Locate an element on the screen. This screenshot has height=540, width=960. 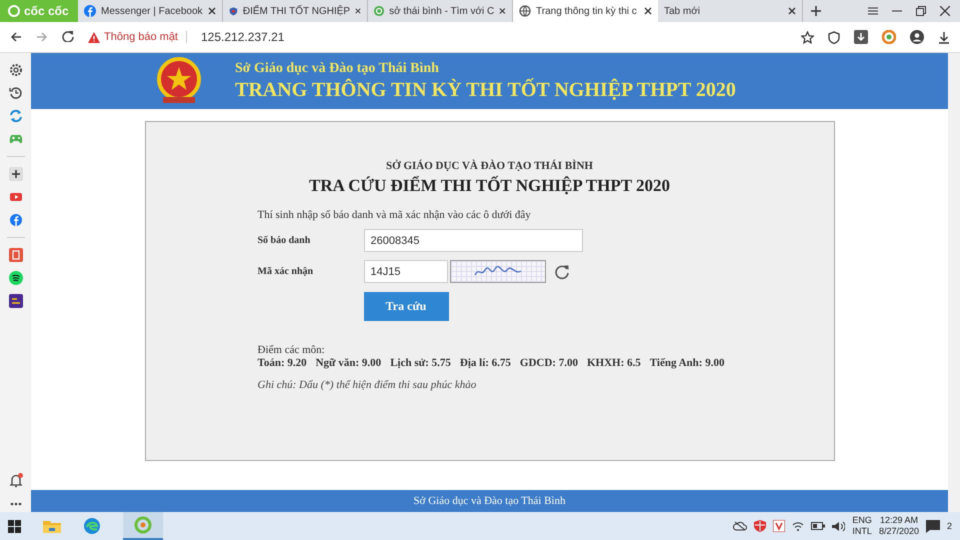
wifi-icon is located at coordinates (798, 526).